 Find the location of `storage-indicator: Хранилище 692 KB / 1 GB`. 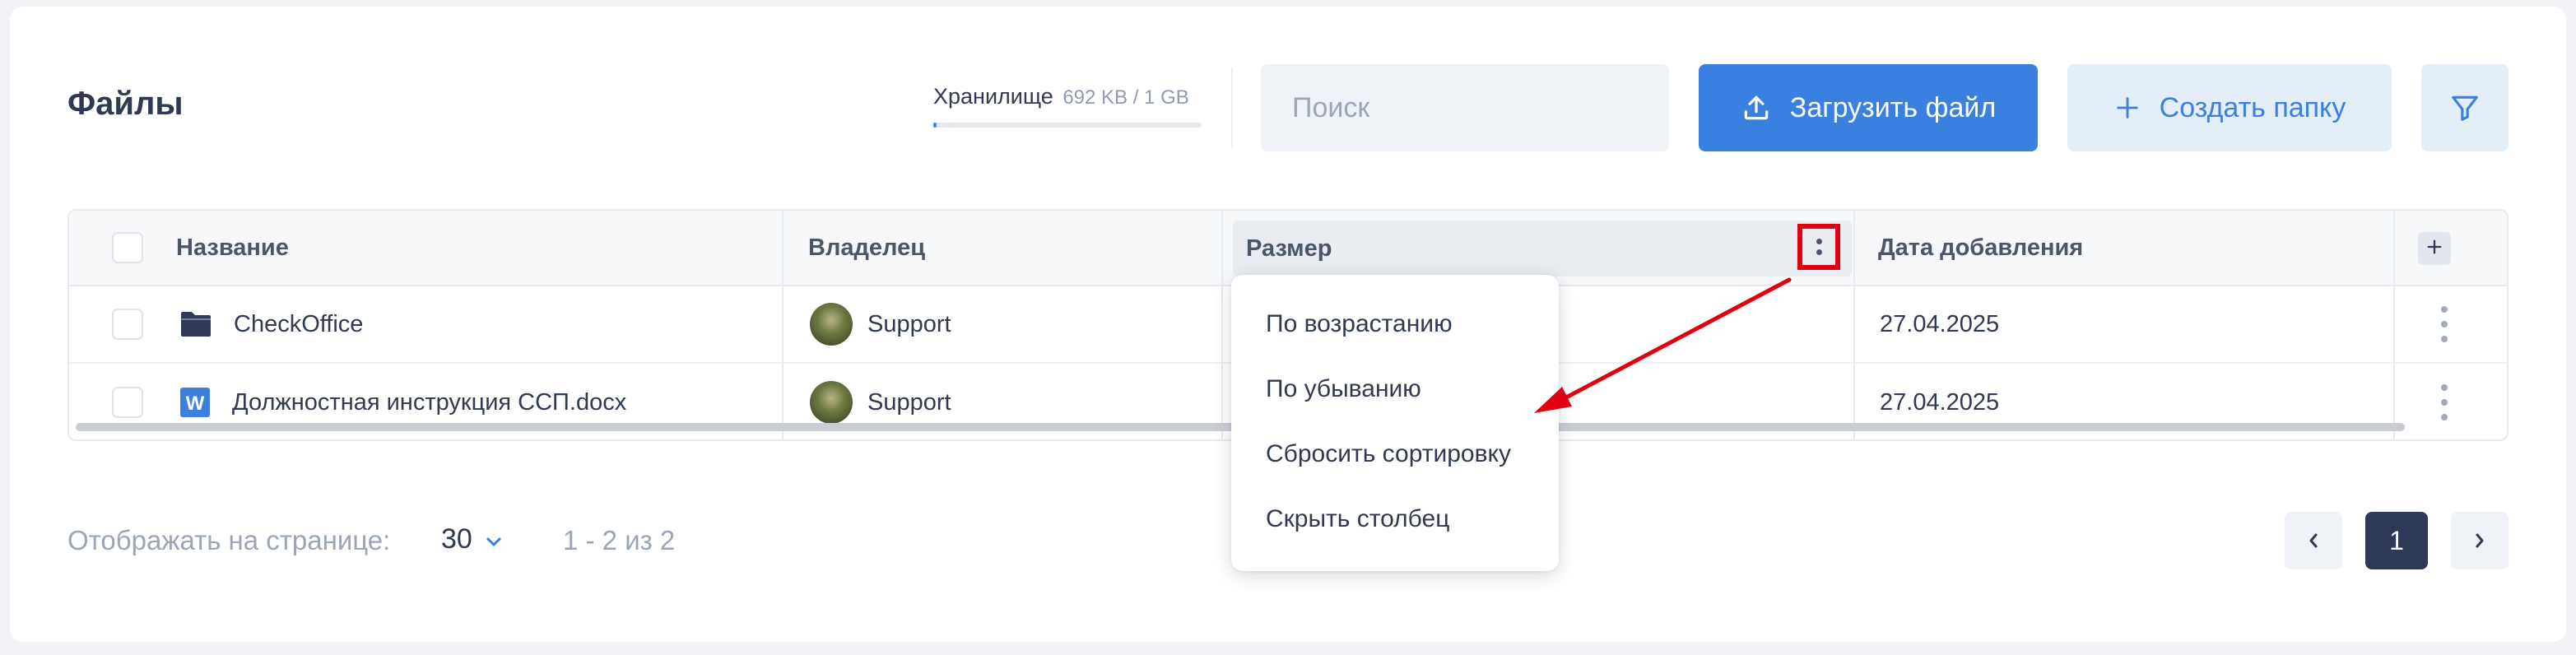

storage-indicator: Хранилище 692 KB / 1 GB is located at coordinates (1067, 106).